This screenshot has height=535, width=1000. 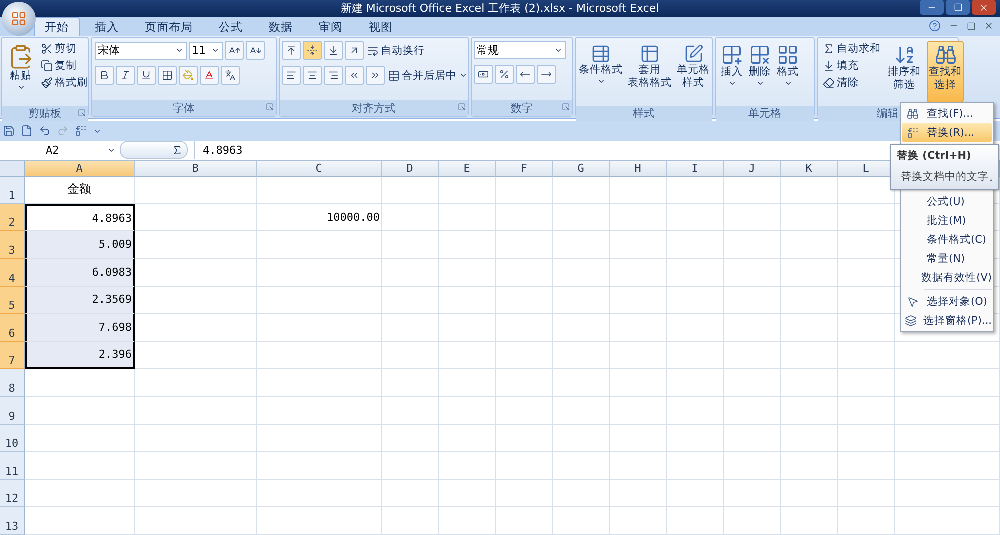 What do you see at coordinates (945, 72) in the screenshot?
I see `editing-button: 查找和 选择` at bounding box center [945, 72].